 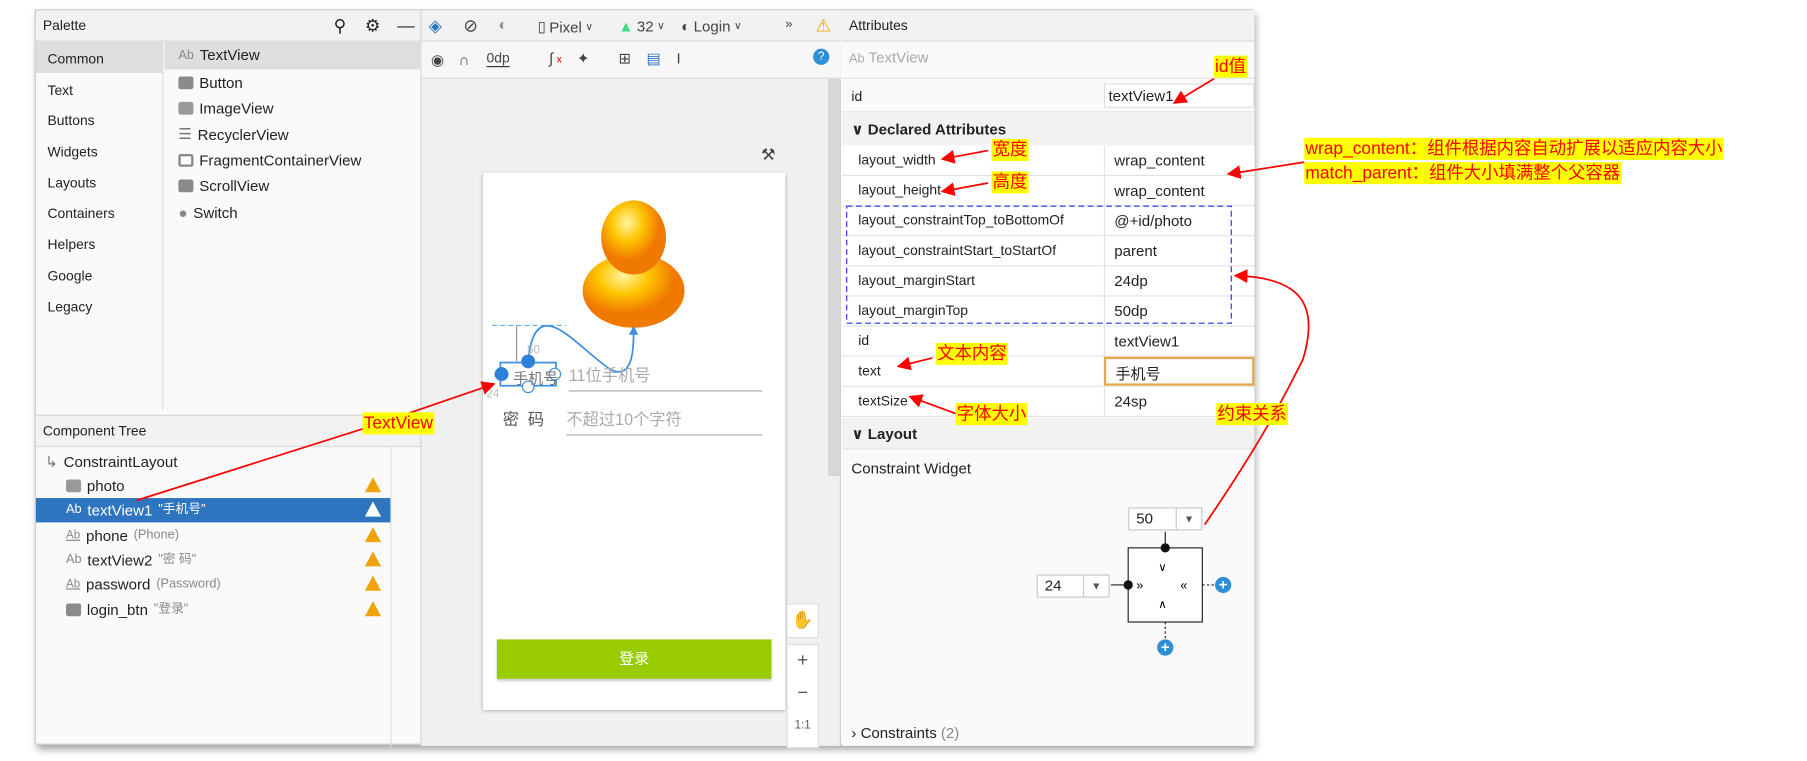 What do you see at coordinates (633, 263) in the screenshot?
I see `photo-avatar-image` at bounding box center [633, 263].